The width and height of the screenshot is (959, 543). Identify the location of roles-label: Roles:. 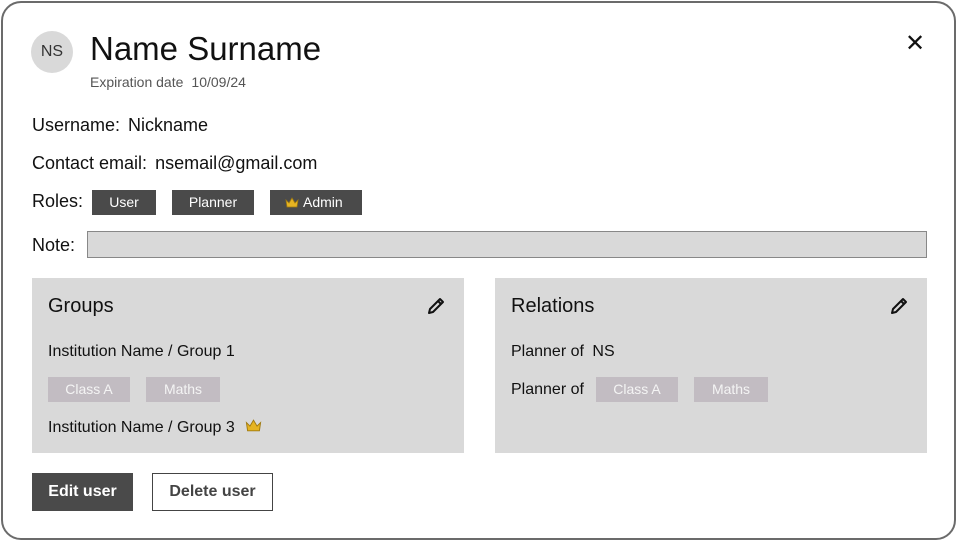
(58, 201).